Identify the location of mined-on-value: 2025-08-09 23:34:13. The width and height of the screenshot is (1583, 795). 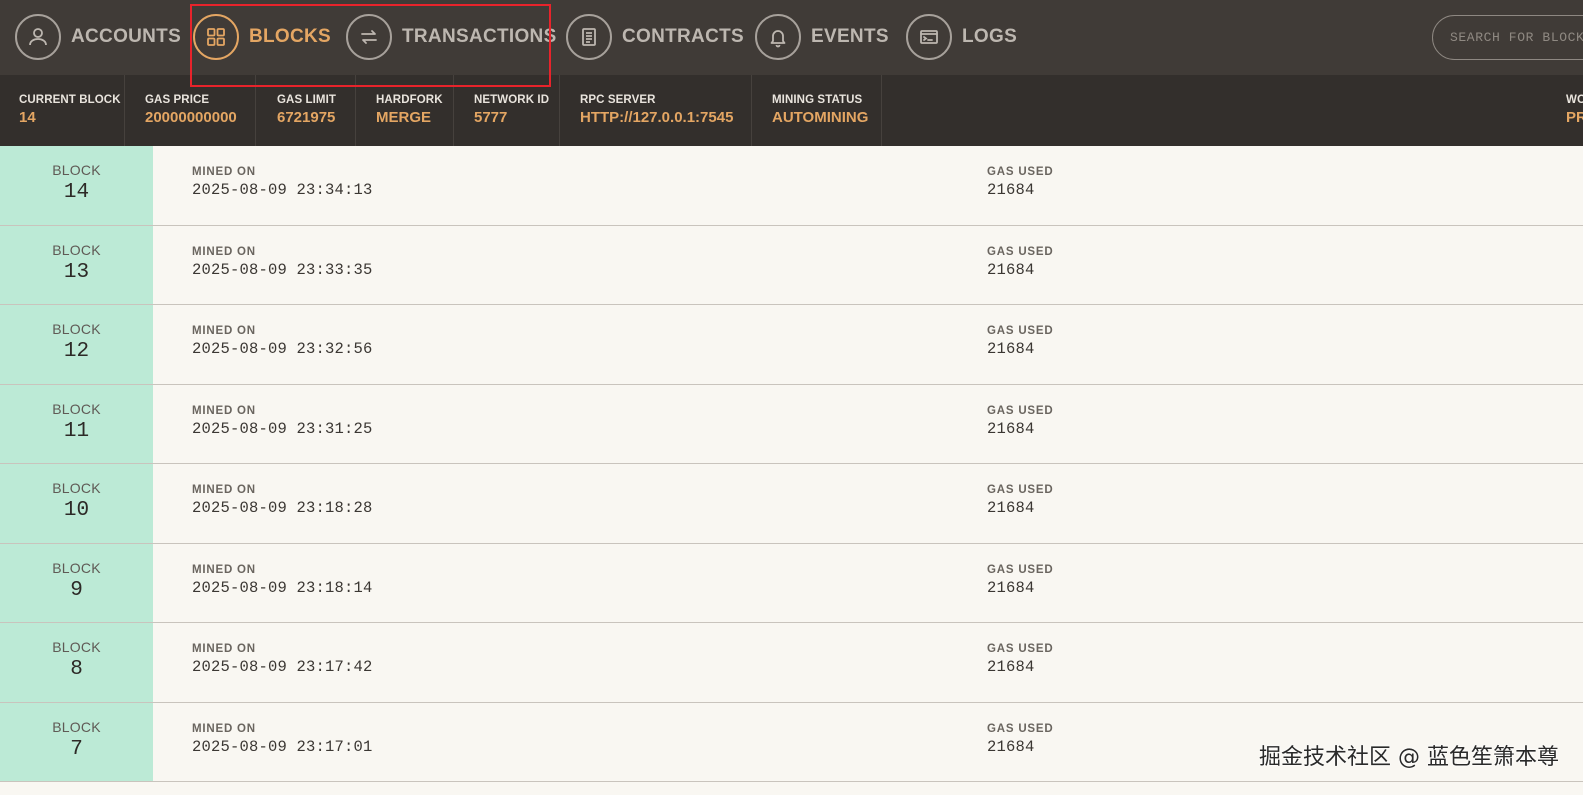
(282, 190).